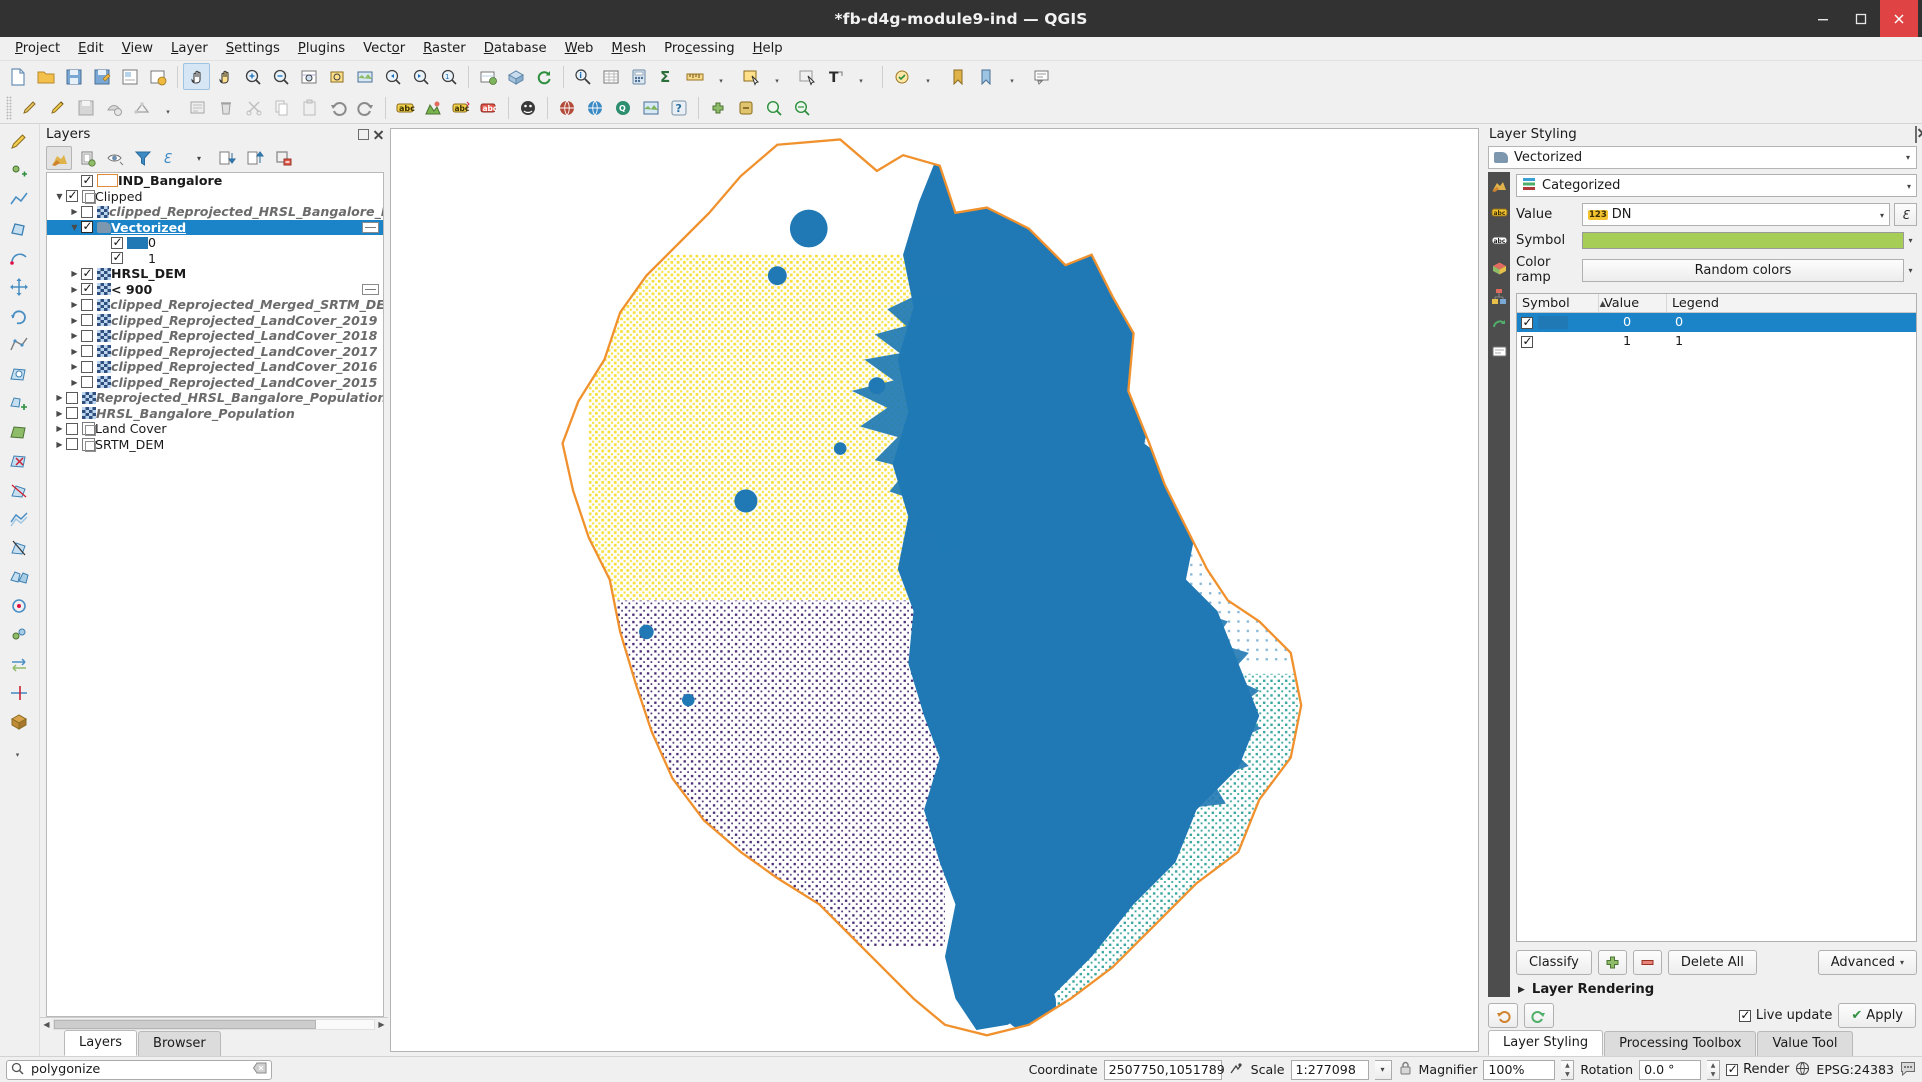 The width and height of the screenshot is (1922, 1082). What do you see at coordinates (215, 181) in the screenshot?
I see `layer-tree-row: IND_Bangalore` at bounding box center [215, 181].